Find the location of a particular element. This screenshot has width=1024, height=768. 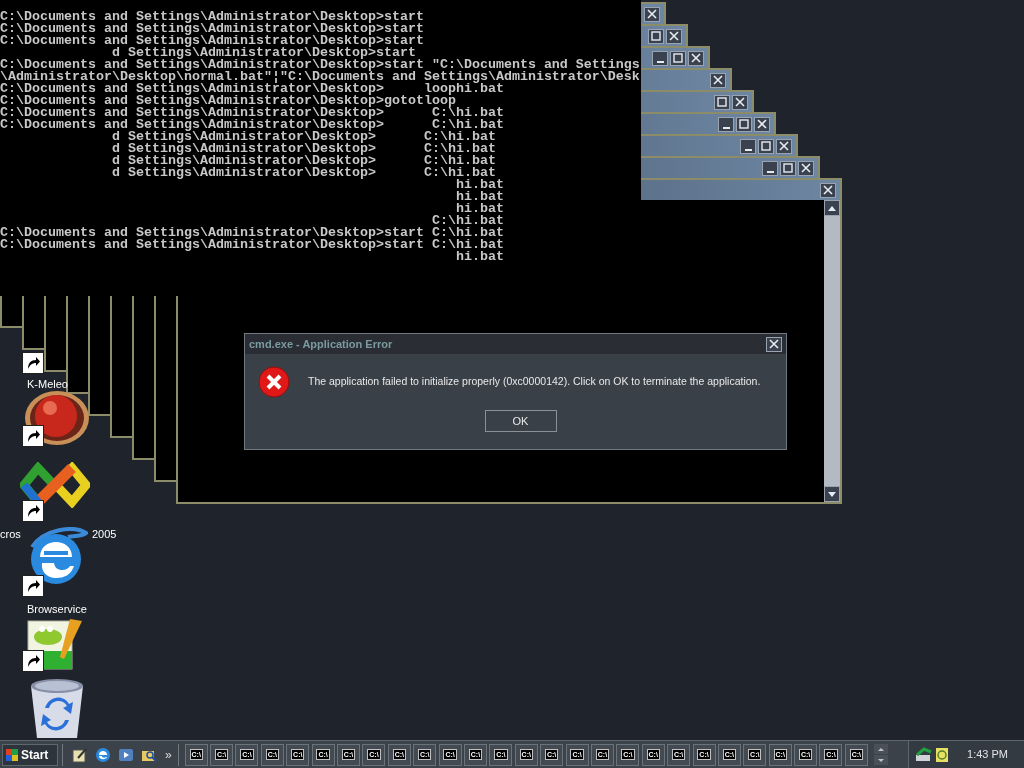

media-player-icon is located at coordinates (126, 754).